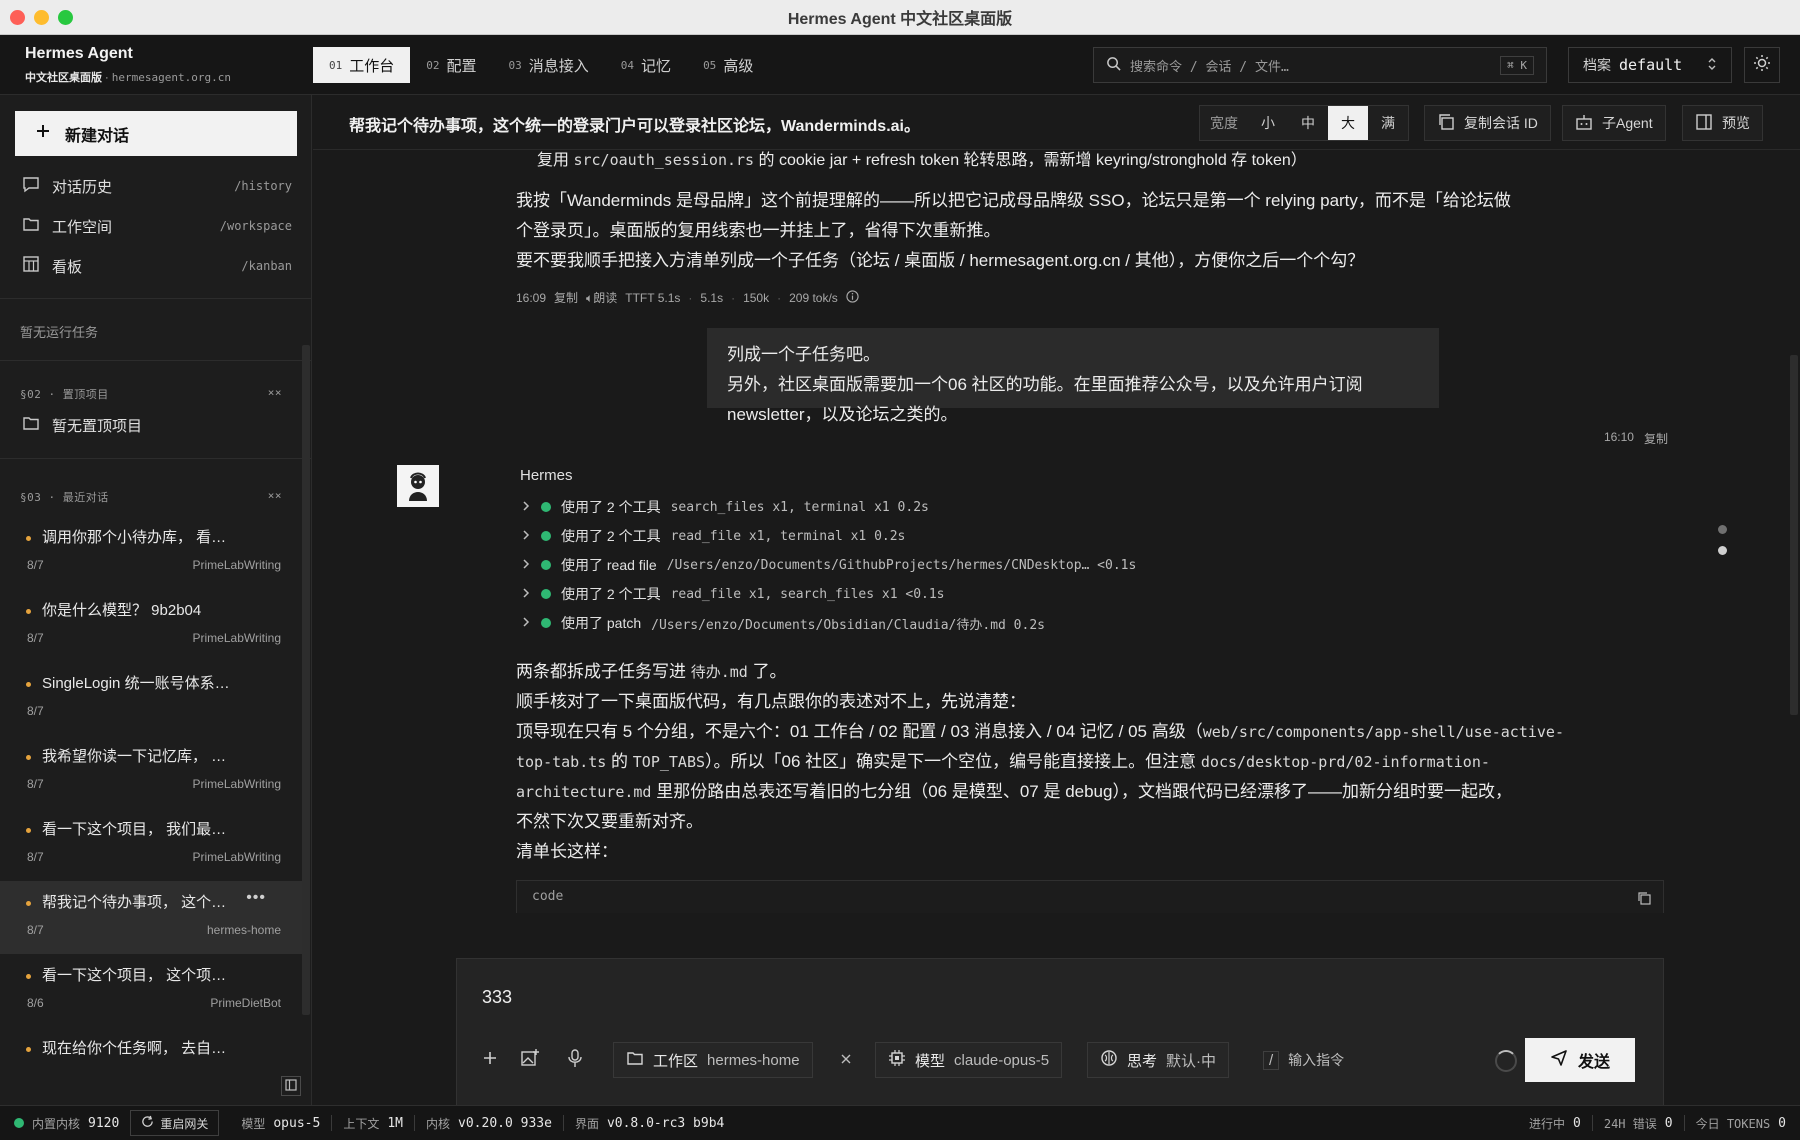 The image size is (1800, 1140). What do you see at coordinates (646, 65) in the screenshot?
I see `tab-memory: 04 记忆` at bounding box center [646, 65].